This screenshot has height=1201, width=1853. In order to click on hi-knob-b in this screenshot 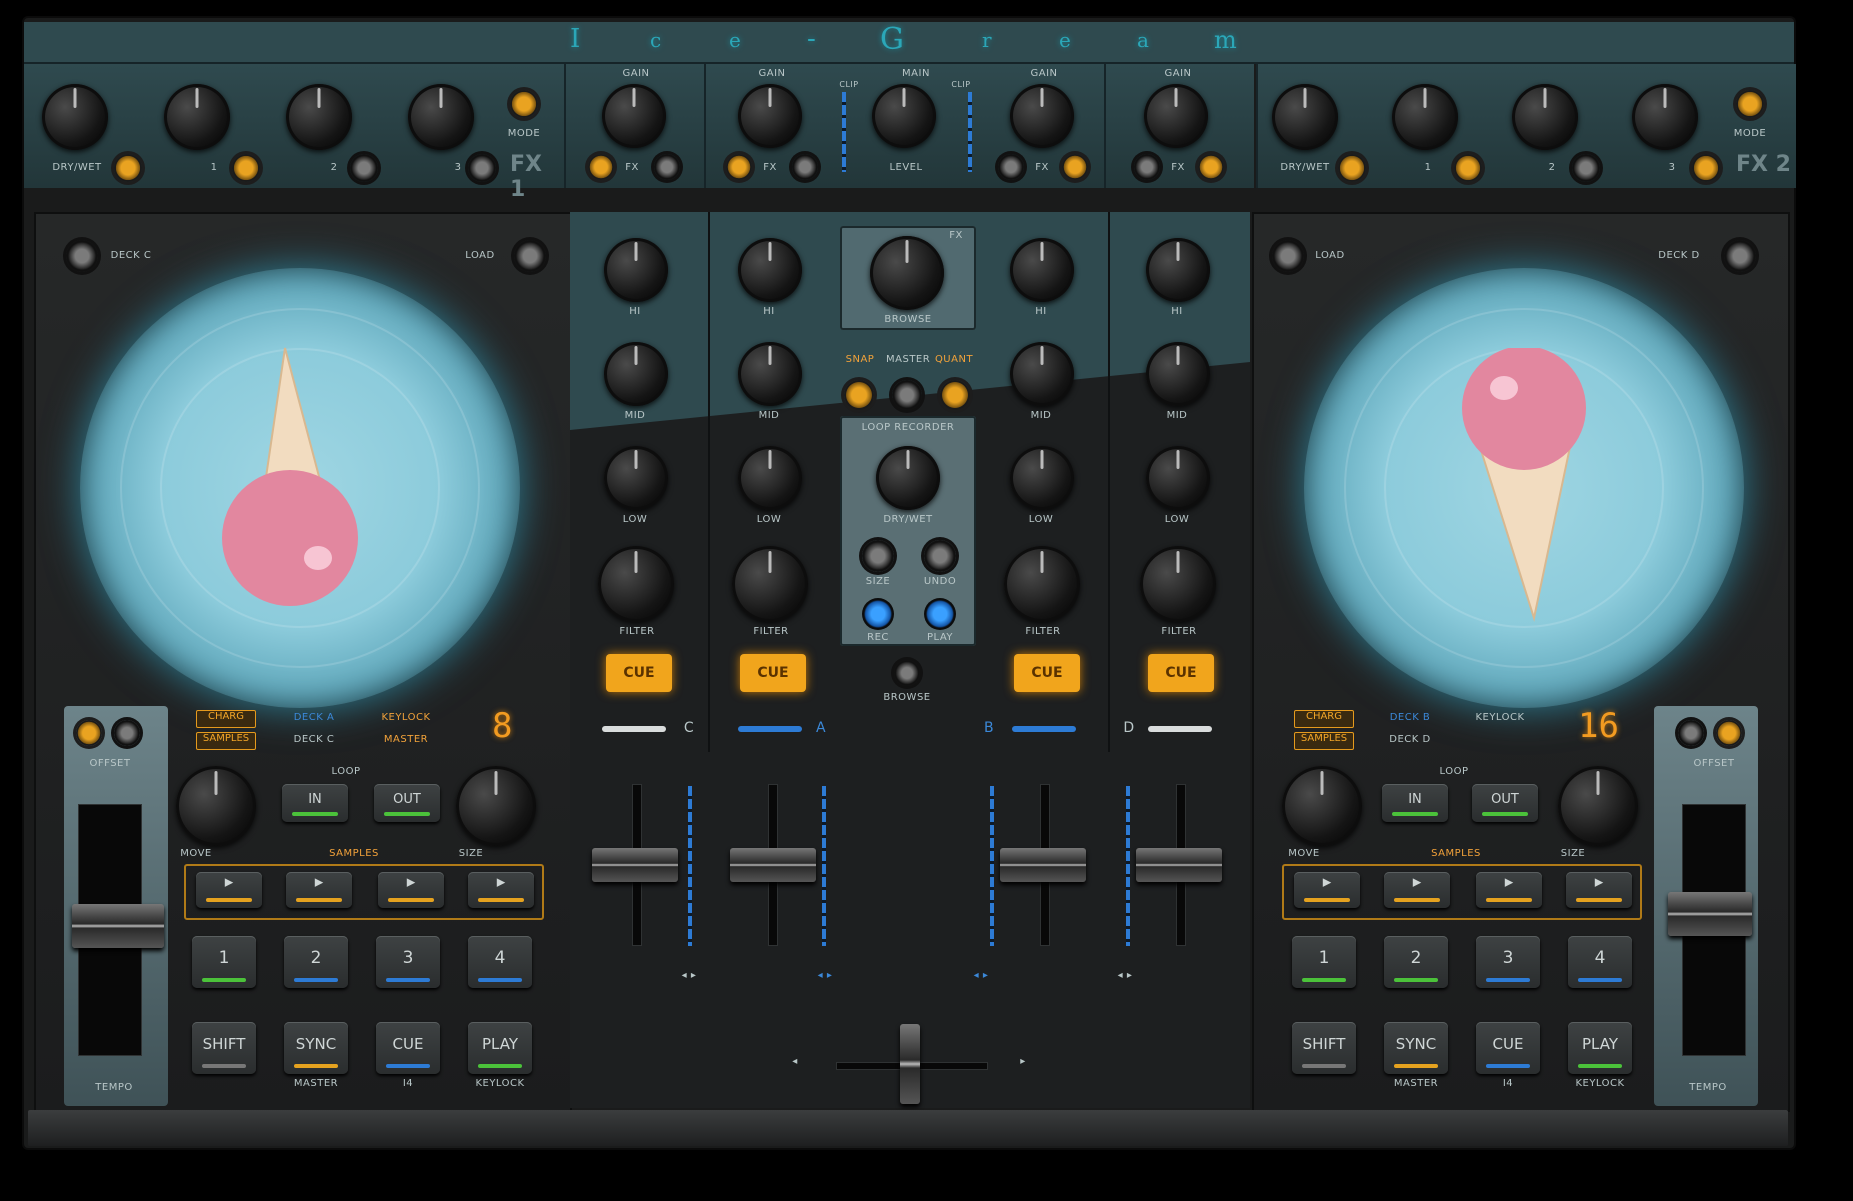, I will do `click(1042, 270)`.